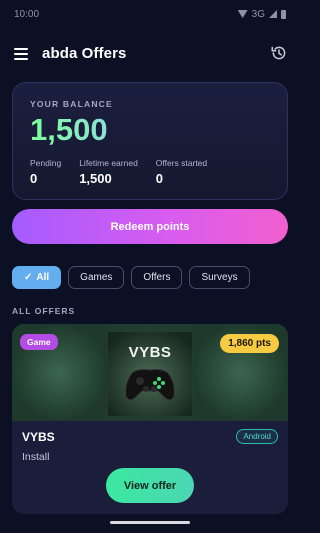 The width and height of the screenshot is (320, 533). I want to click on offer-art-title: VYBS, so click(150, 352).